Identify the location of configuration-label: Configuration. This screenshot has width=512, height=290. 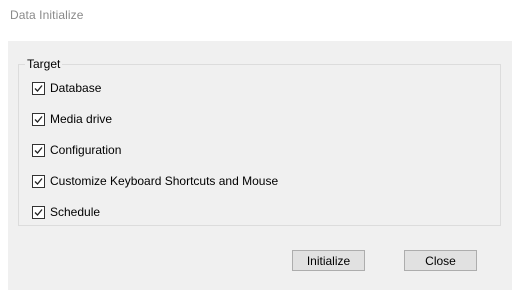
(86, 150).